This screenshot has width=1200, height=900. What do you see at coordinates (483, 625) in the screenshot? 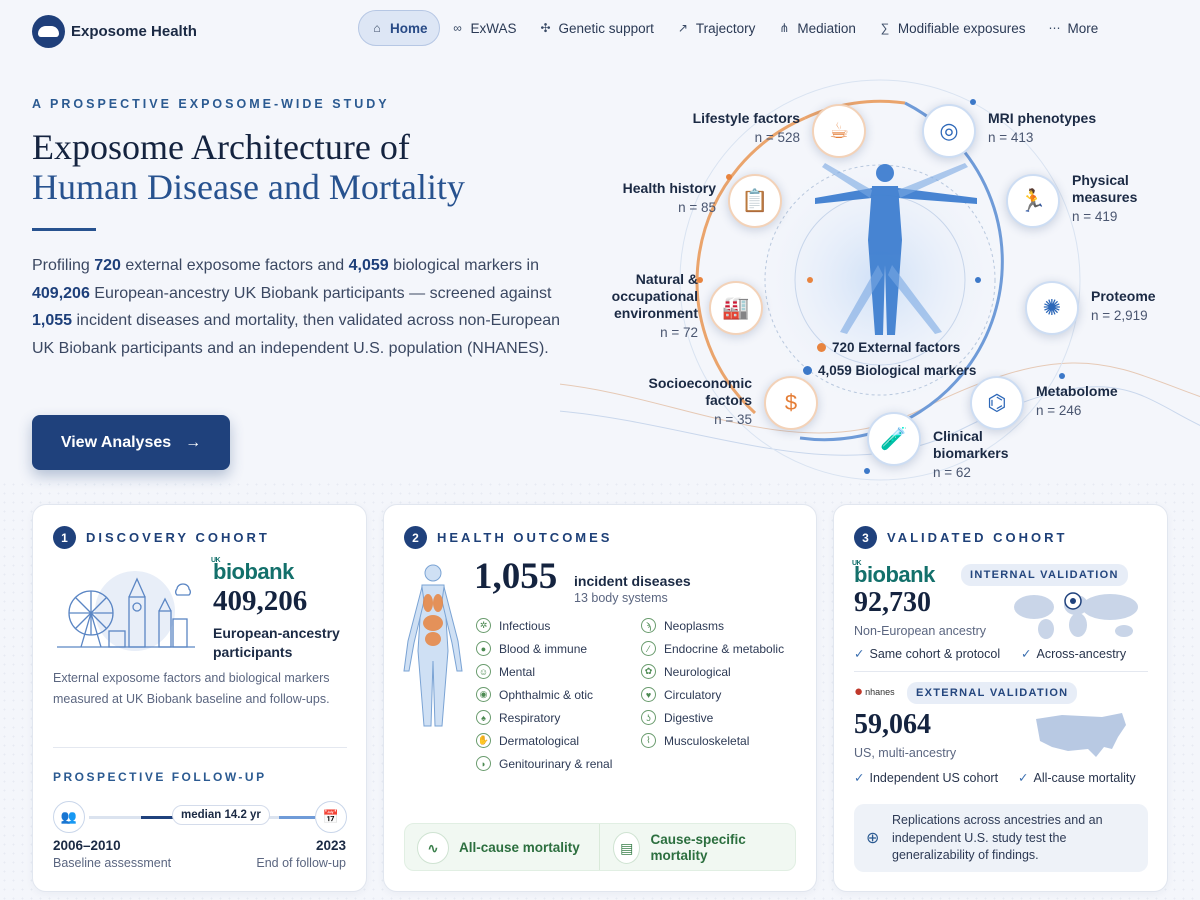
I see `virus-icon: ✲` at bounding box center [483, 625].